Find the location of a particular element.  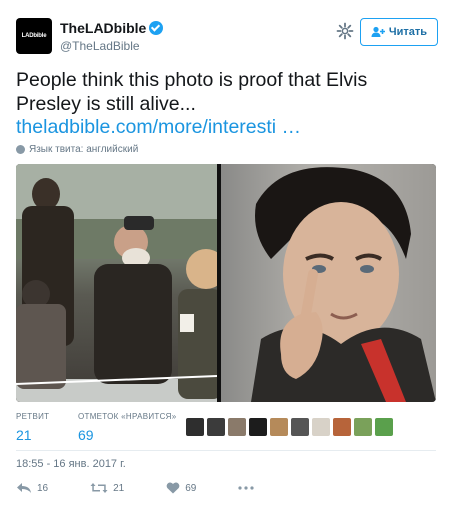

globe-icon is located at coordinates (20, 149).